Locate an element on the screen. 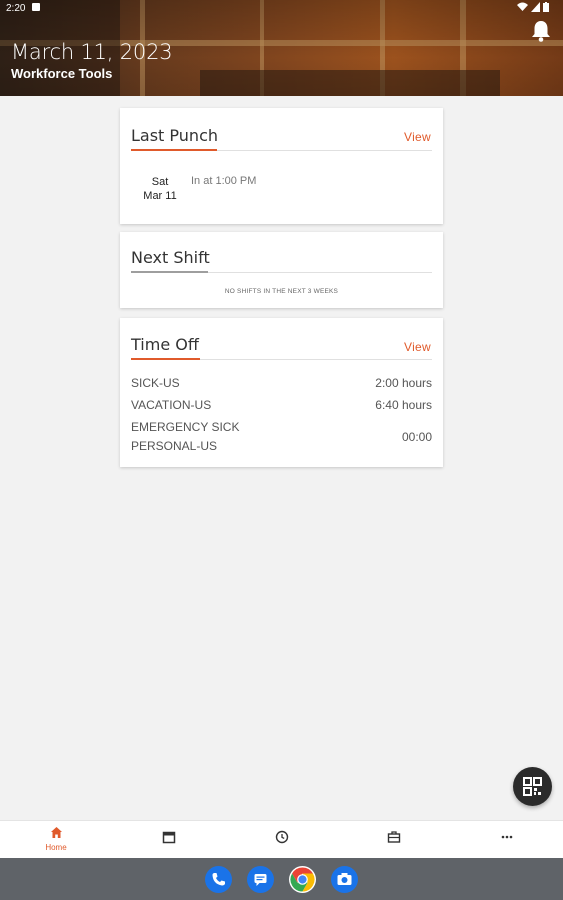 Image resolution: width=563 pixels, height=900 pixels. chrome-icon is located at coordinates (302, 879).